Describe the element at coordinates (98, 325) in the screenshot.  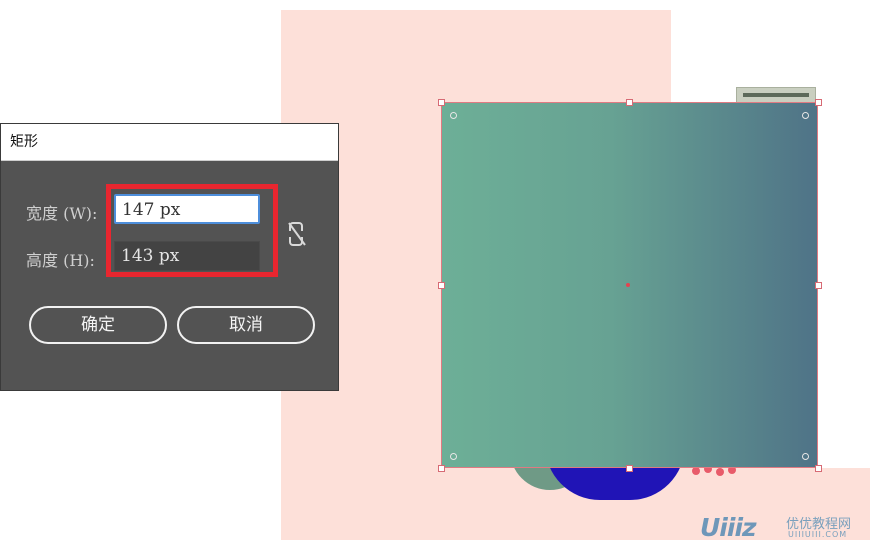
I see `ok-button: 确定` at that location.